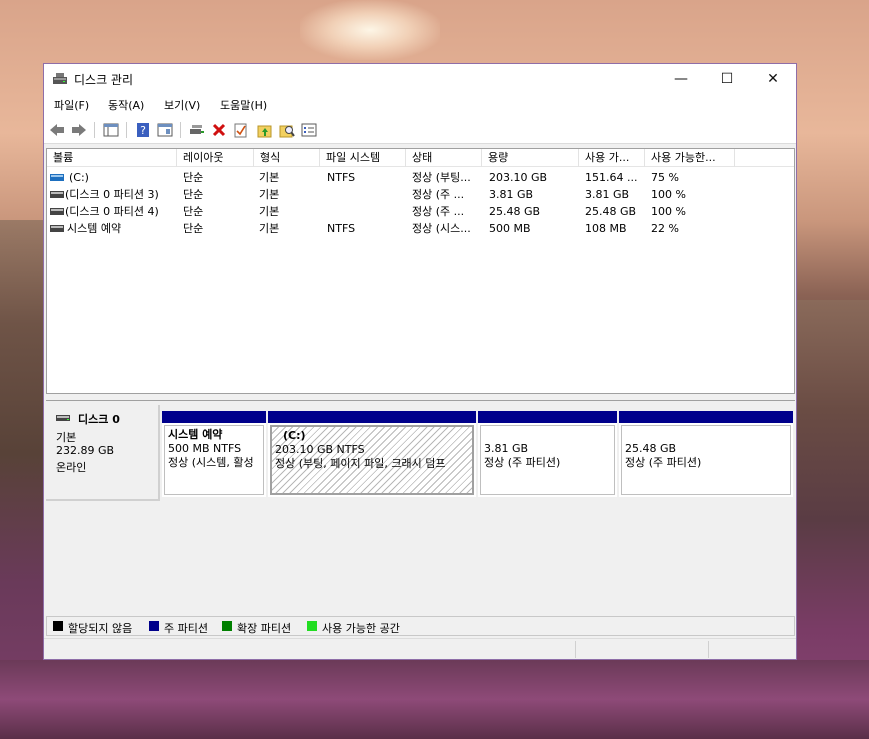 The image size is (869, 739). I want to click on partition-size: 203.10 GB NTFS, so click(320, 449).